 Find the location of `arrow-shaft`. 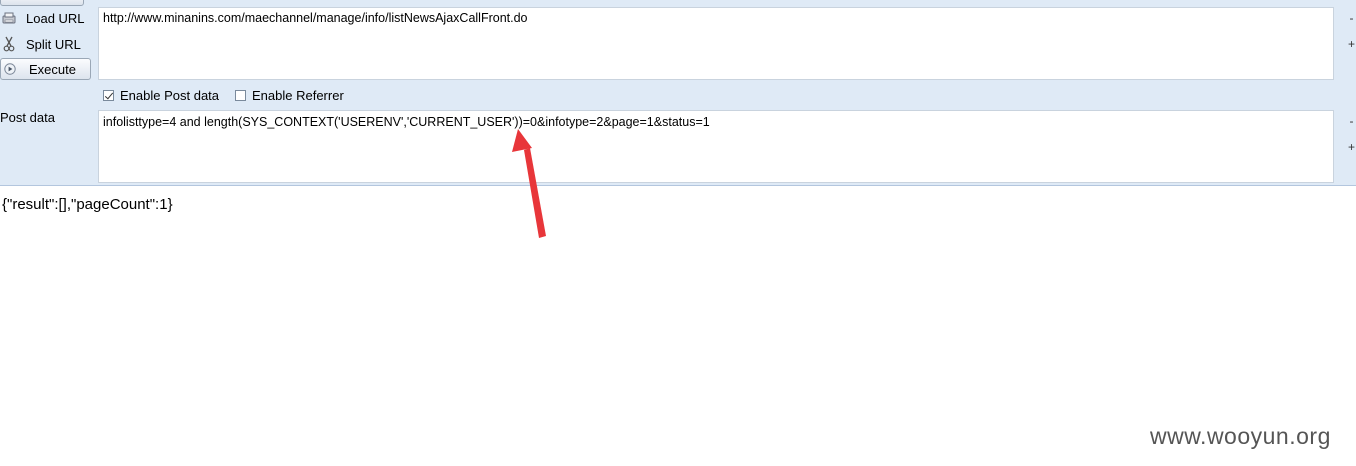

arrow-shaft is located at coordinates (535, 193).